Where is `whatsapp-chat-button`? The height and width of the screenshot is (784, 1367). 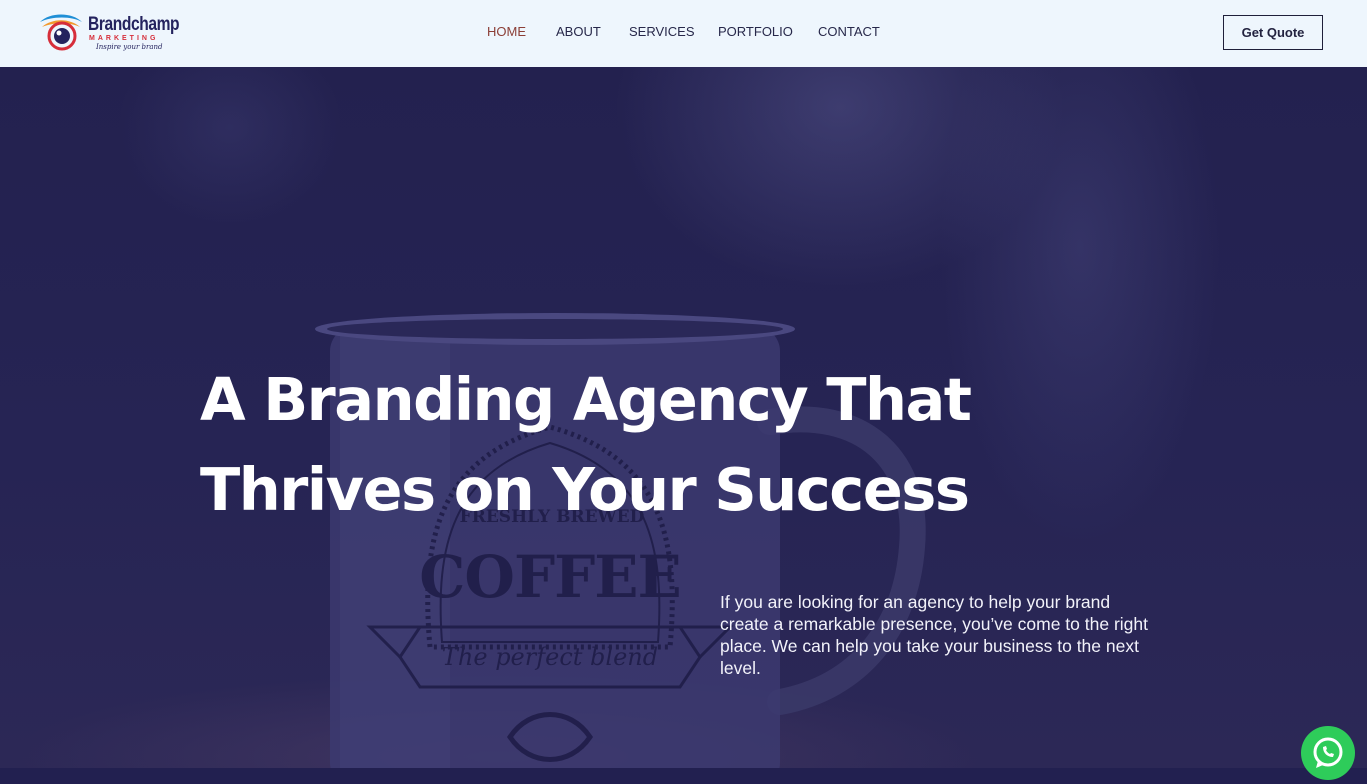
whatsapp-chat-button is located at coordinates (1328, 753).